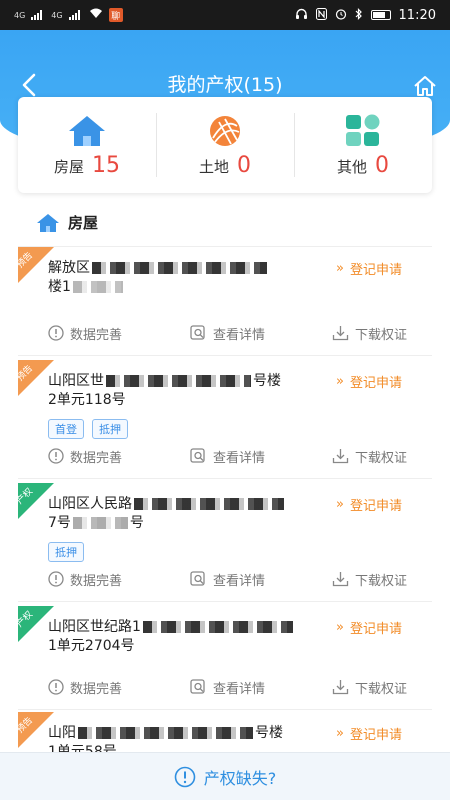  What do you see at coordinates (363, 131) in the screenshot?
I see `grid-icon` at bounding box center [363, 131].